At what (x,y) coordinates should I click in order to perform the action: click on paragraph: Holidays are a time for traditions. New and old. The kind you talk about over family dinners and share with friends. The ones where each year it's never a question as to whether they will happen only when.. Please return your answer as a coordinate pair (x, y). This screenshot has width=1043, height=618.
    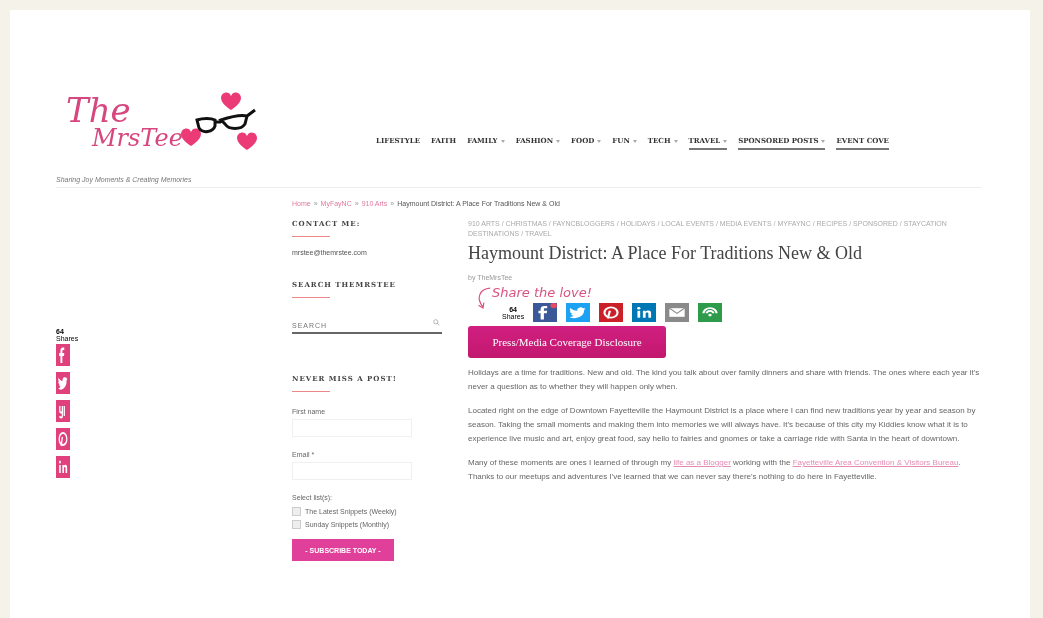
    Looking at the image, I should click on (724, 380).